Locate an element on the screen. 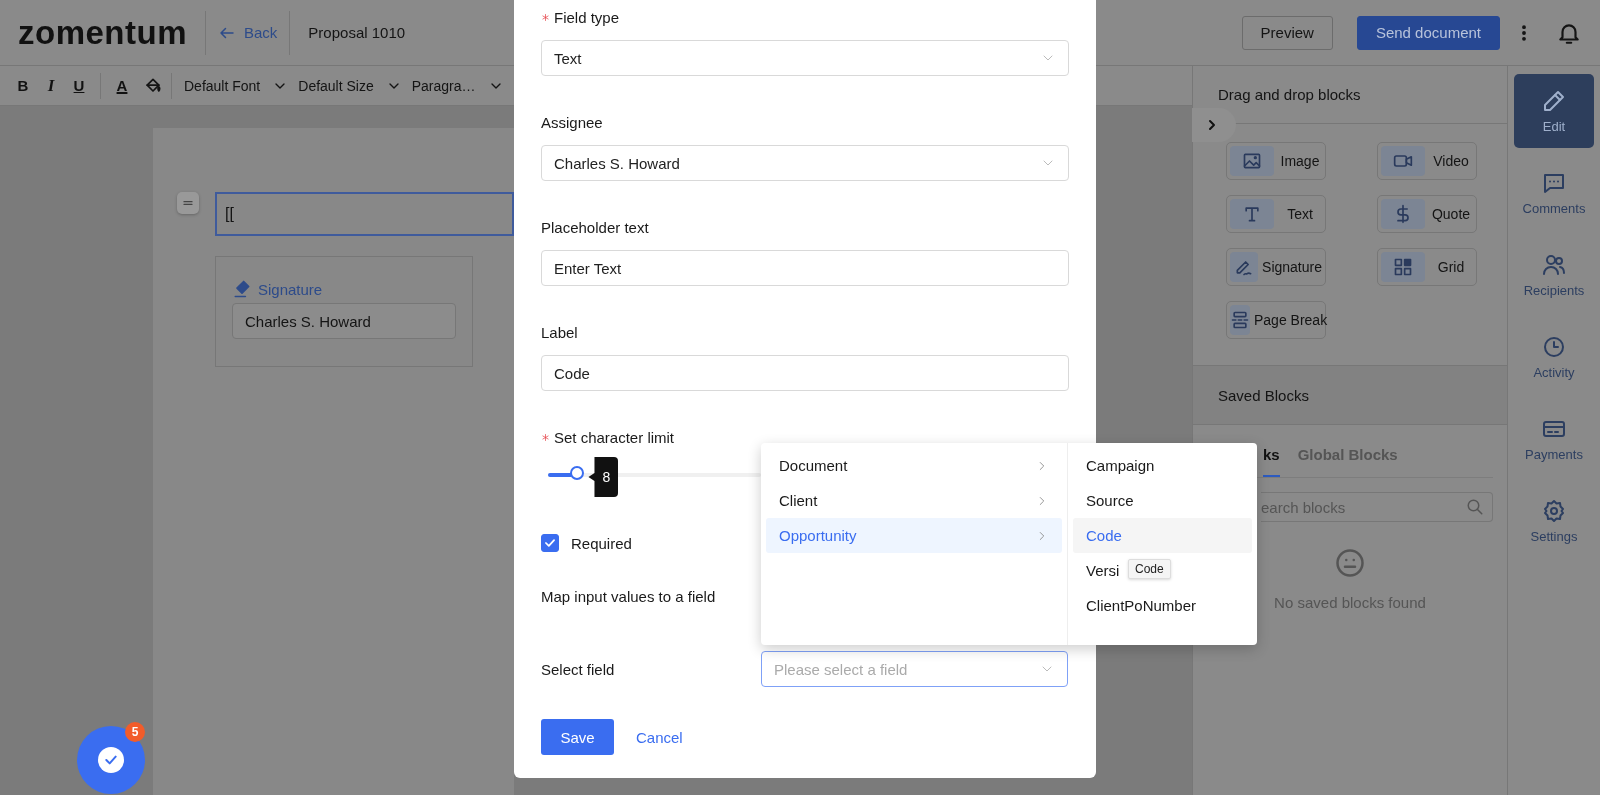 This screenshot has width=1600, height=795. menu-item: Document is located at coordinates (914, 465).